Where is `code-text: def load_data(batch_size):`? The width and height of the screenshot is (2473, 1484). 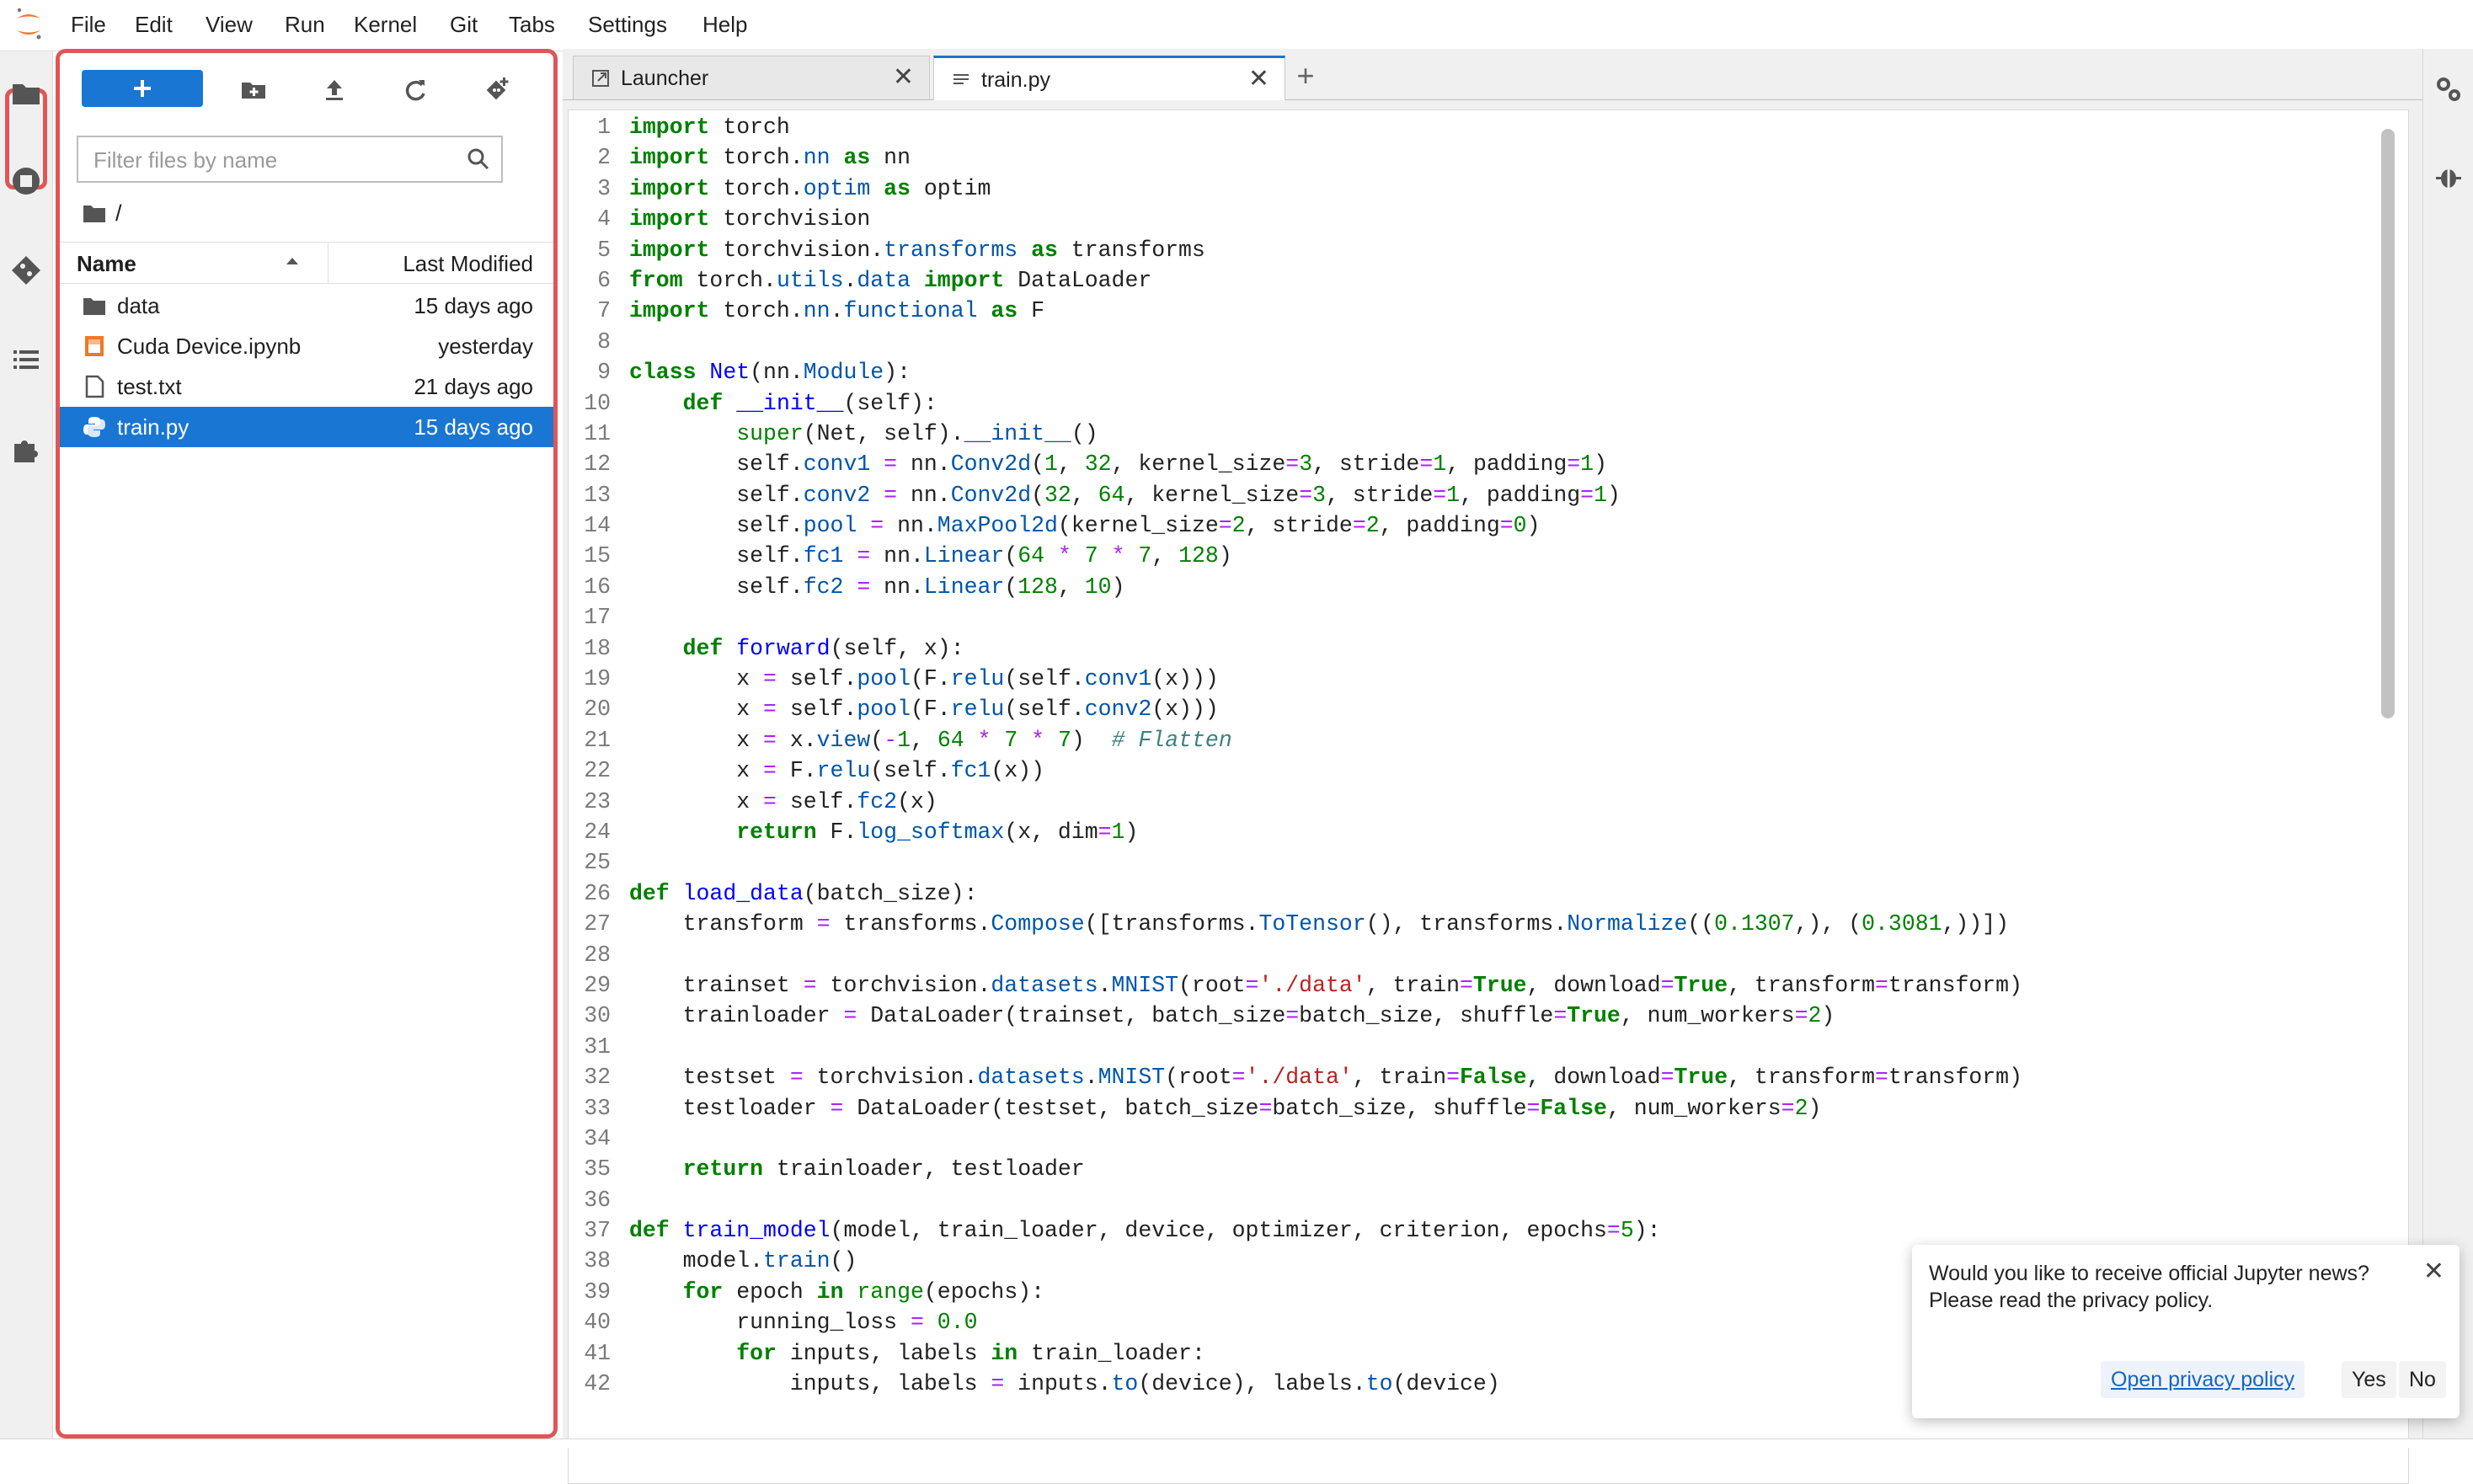
code-text: def load_data(batch_size): is located at coordinates (803, 893).